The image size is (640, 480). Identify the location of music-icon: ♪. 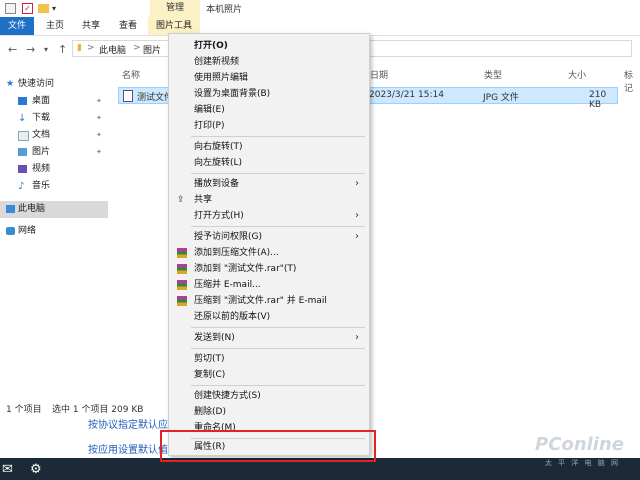
(21, 186).